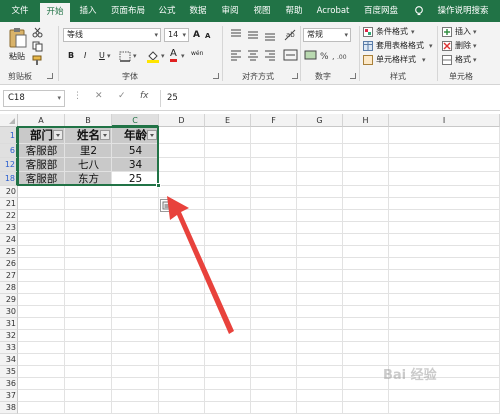  What do you see at coordinates (368, 60) in the screenshot?
I see `cell-styles-icon` at bounding box center [368, 60].